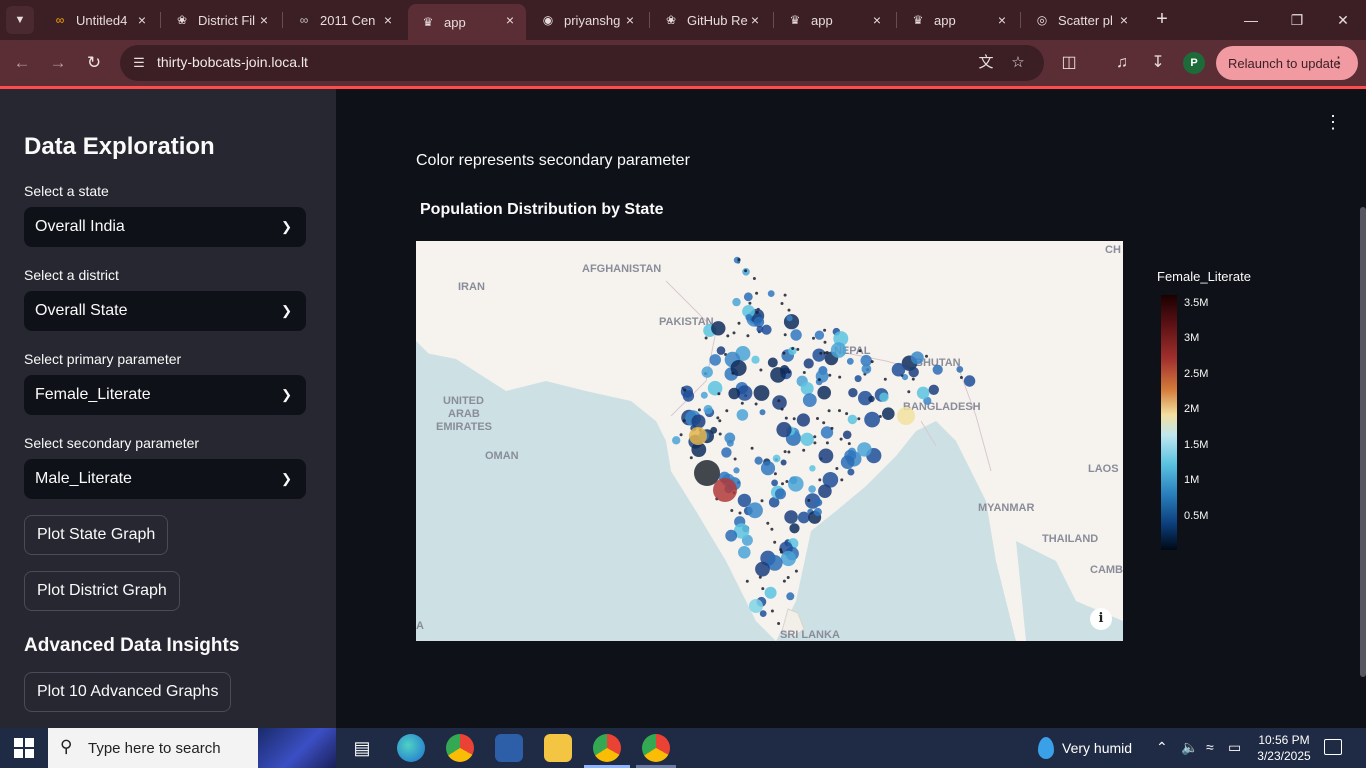 The width and height of the screenshot is (1366, 768). Describe the element at coordinates (96, 535) in the screenshot. I see `plot-state-graph-button: Plot State Graph` at that location.